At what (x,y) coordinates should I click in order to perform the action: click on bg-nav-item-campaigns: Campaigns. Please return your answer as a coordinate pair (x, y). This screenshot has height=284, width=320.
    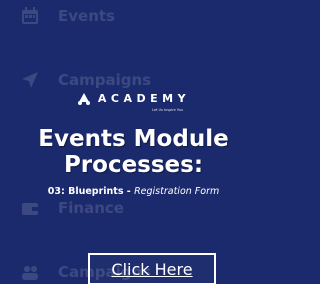
    Looking at the image, I should click on (85, 80).